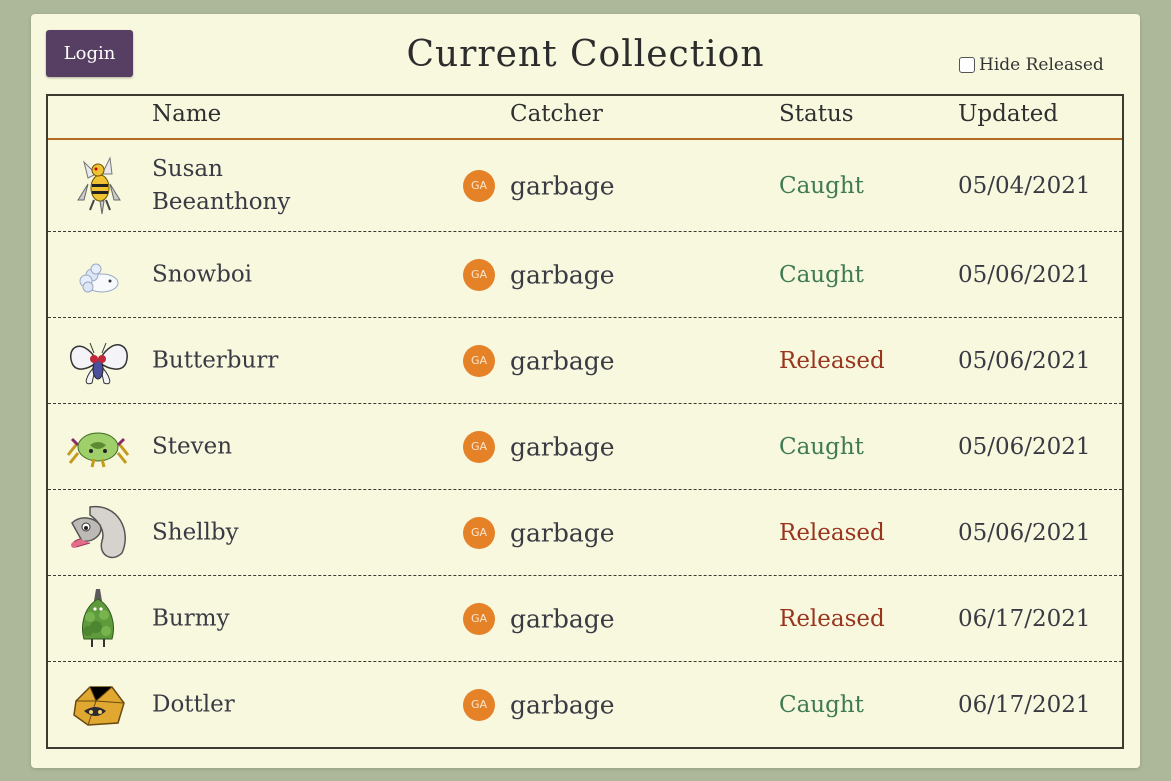 This screenshot has height=781, width=1171. Describe the element at coordinates (195, 532) in the screenshot. I see `pokemon-name: Shellby` at that location.